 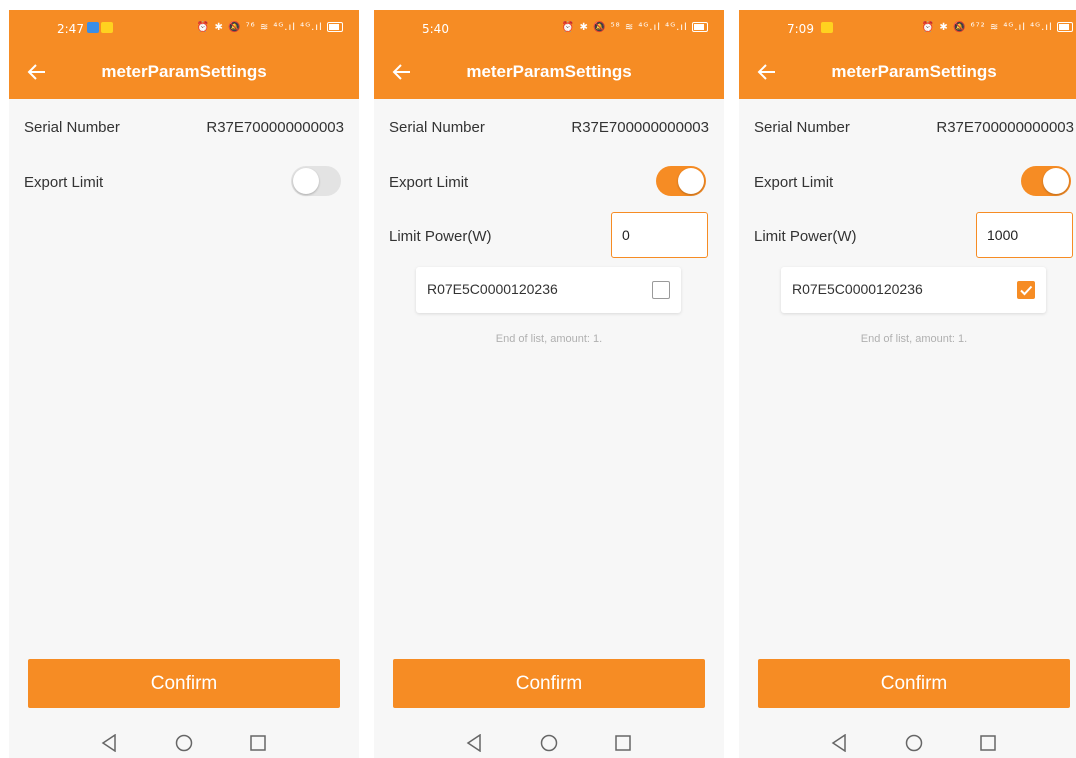 I want to click on status-time: 7:09, so click(x=800, y=29).